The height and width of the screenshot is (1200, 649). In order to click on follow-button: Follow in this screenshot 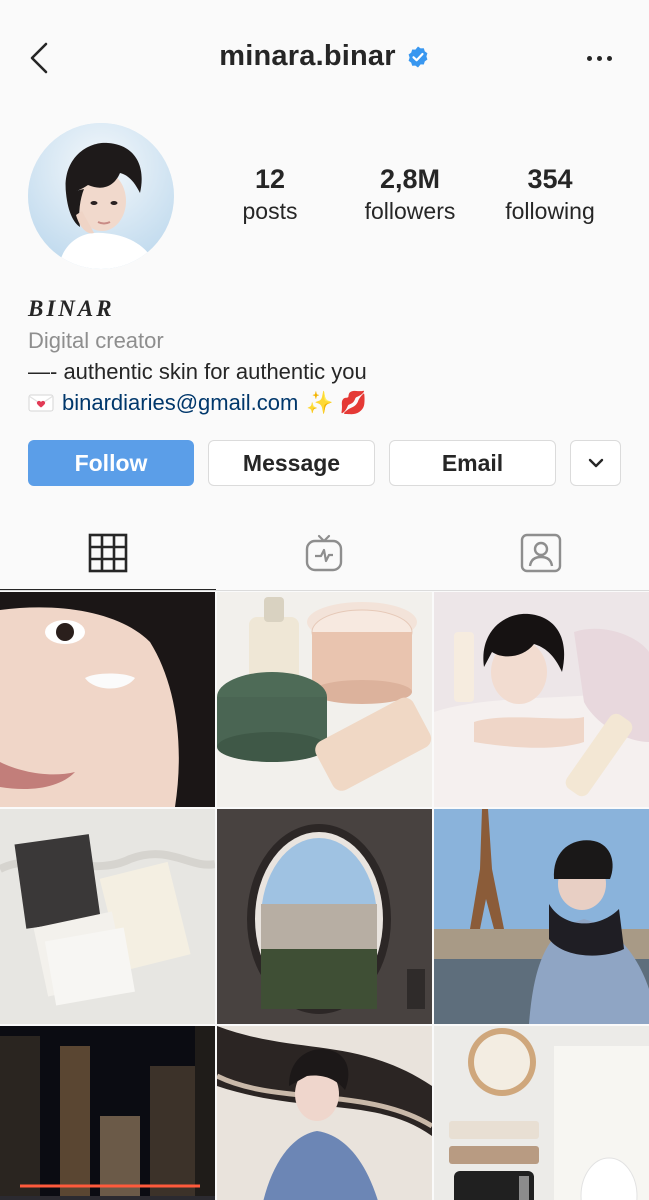, I will do `click(111, 463)`.